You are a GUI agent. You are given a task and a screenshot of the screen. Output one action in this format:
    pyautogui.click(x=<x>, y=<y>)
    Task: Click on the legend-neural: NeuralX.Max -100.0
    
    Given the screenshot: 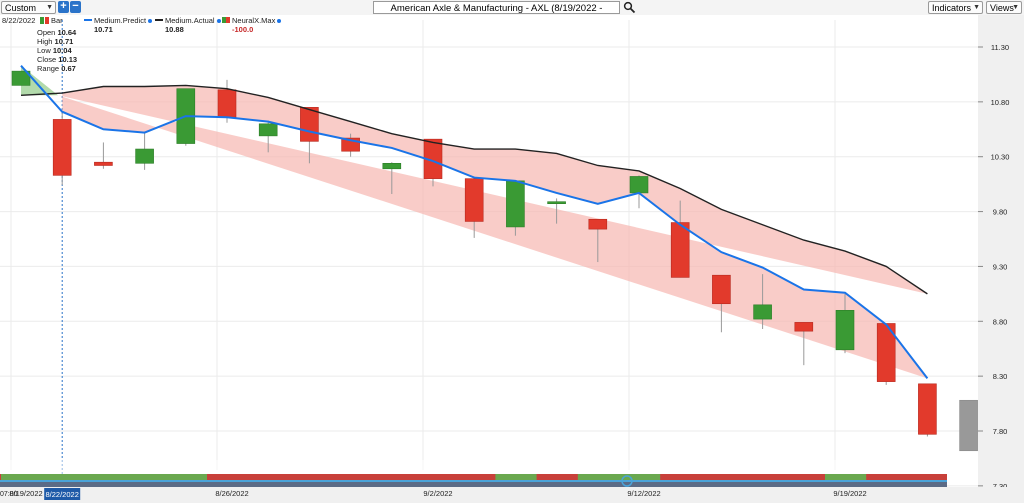 What is the action you would take?
    pyautogui.click(x=252, y=25)
    